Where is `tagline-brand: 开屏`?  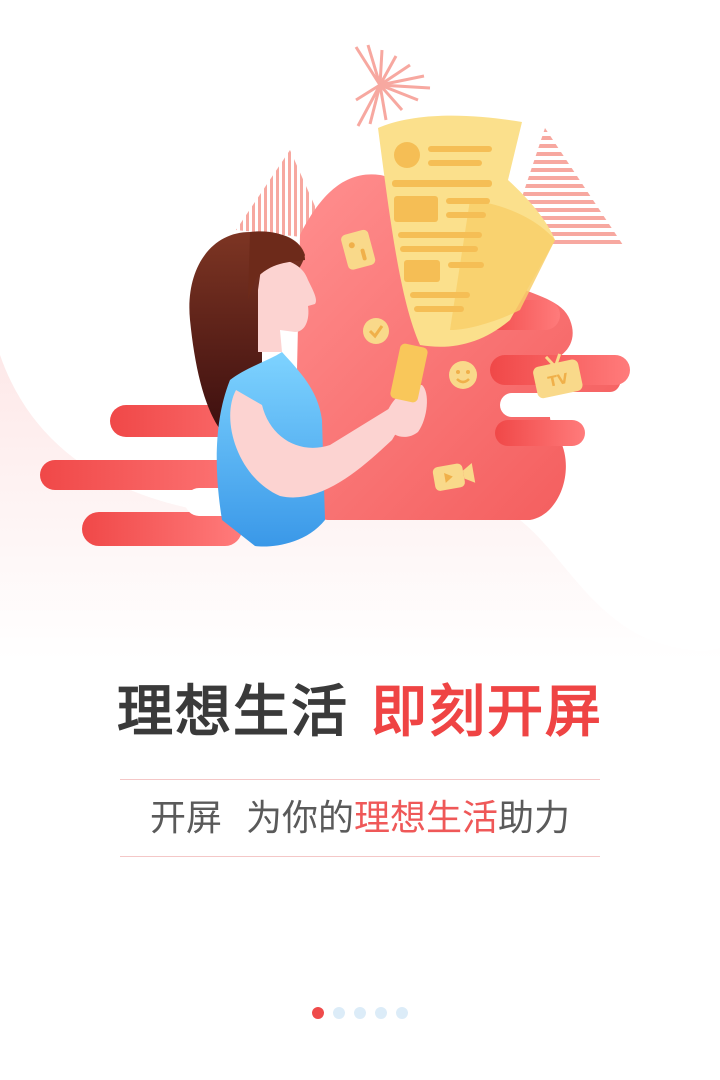
tagline-brand: 开屏 is located at coordinates (185, 818).